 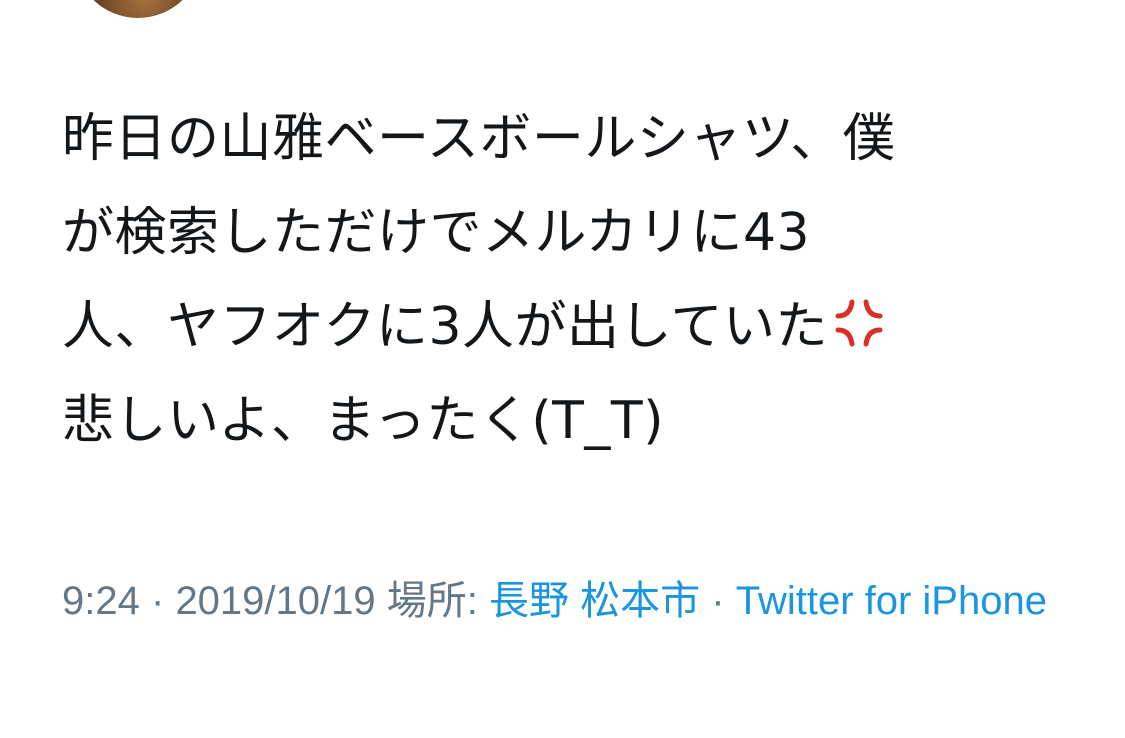 I want to click on tweet-line: が検索しただけでメルカリに43, so click(x=436, y=233).